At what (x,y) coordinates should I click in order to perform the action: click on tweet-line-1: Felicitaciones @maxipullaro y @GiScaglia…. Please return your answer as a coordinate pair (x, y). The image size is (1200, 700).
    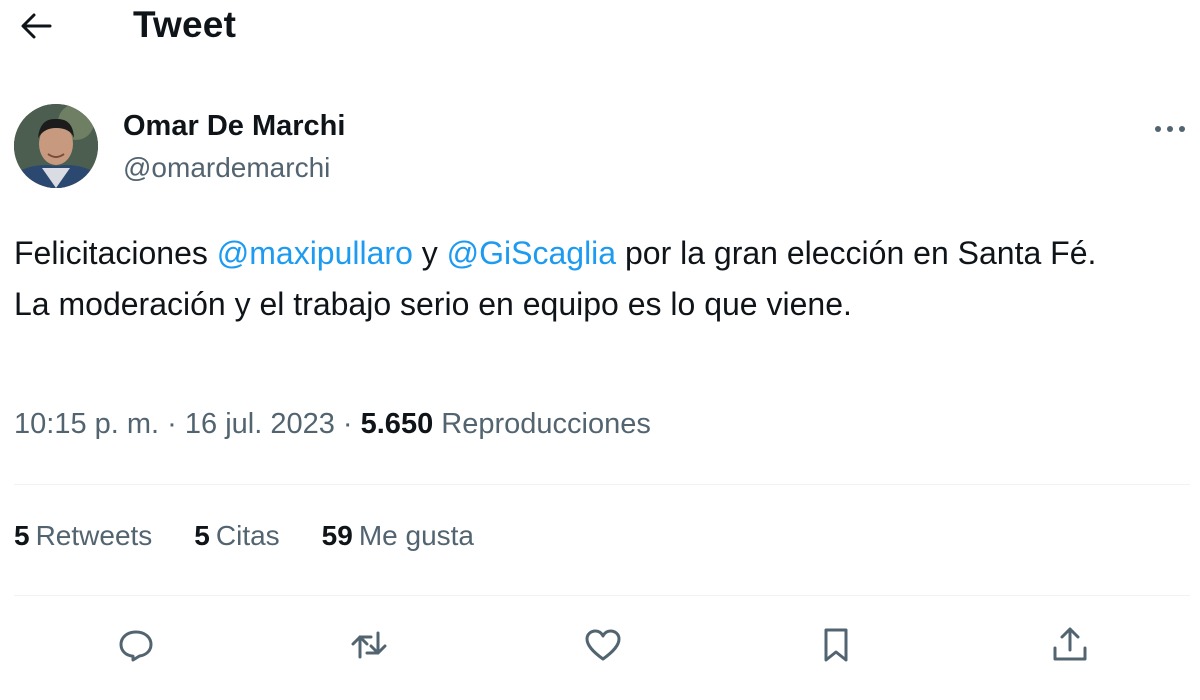
    Looking at the image, I should click on (599, 253).